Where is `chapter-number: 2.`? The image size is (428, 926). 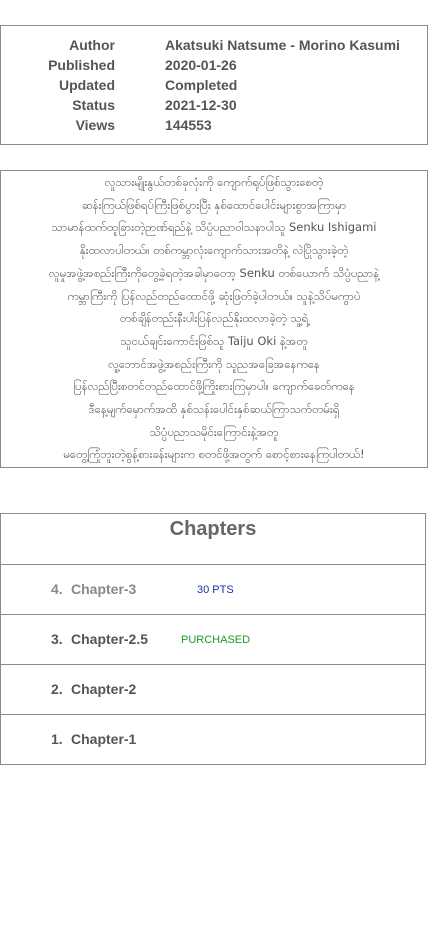 chapter-number: 2. is located at coordinates (57, 689).